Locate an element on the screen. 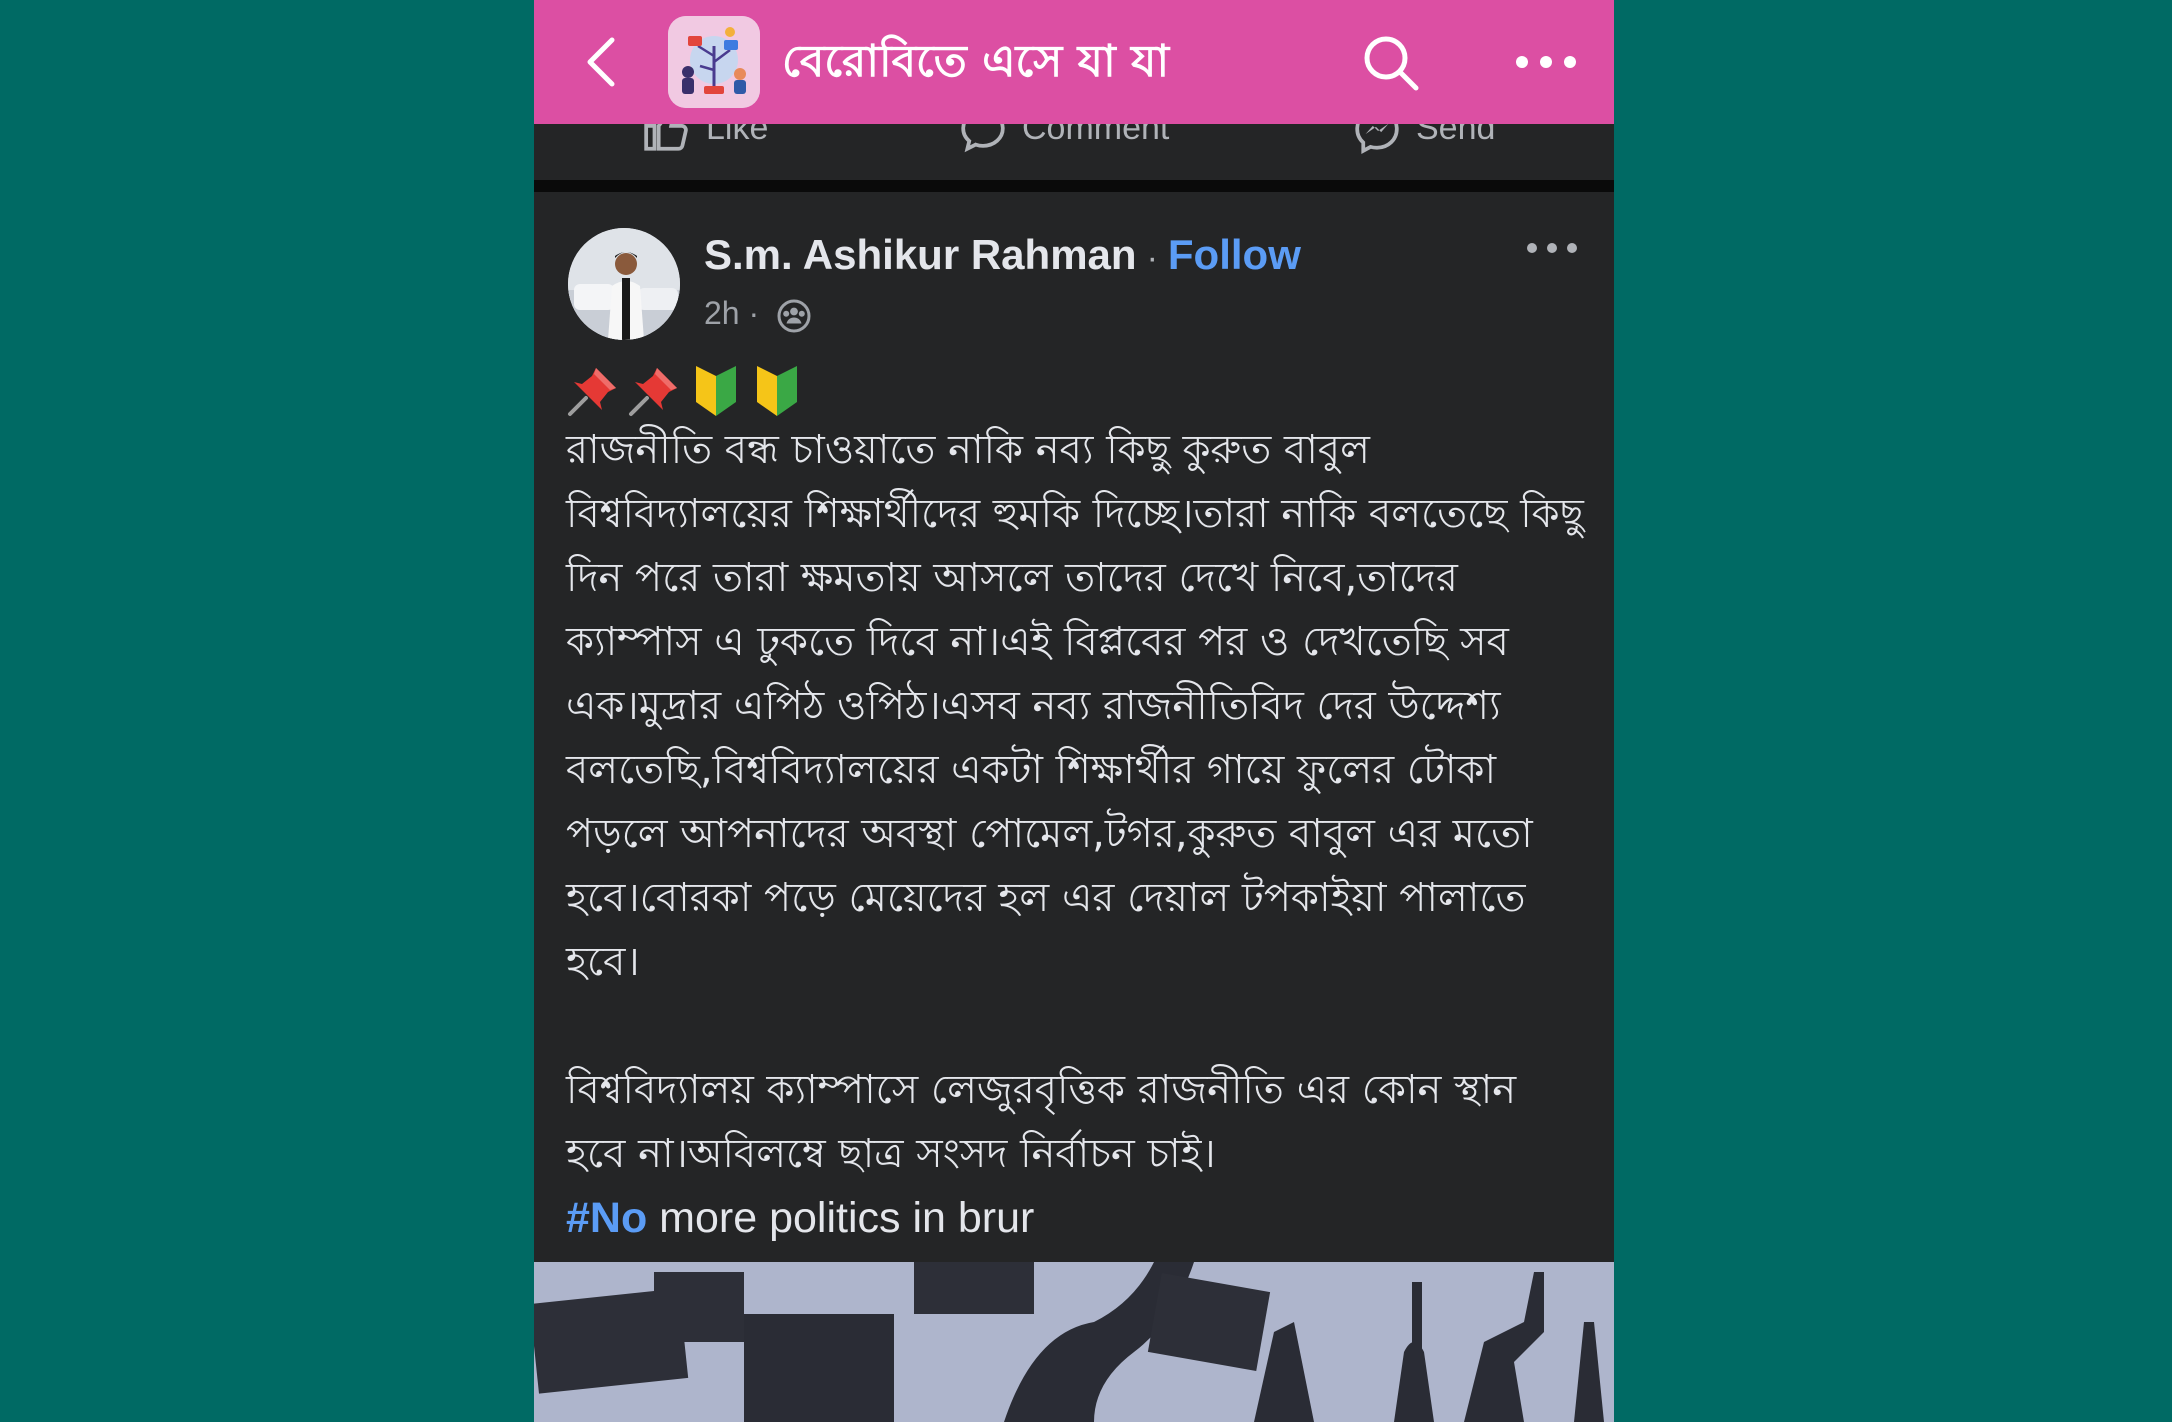 Image resolution: width=2172 pixels, height=1422 pixels. emoji-row is located at coordinates (685, 392).